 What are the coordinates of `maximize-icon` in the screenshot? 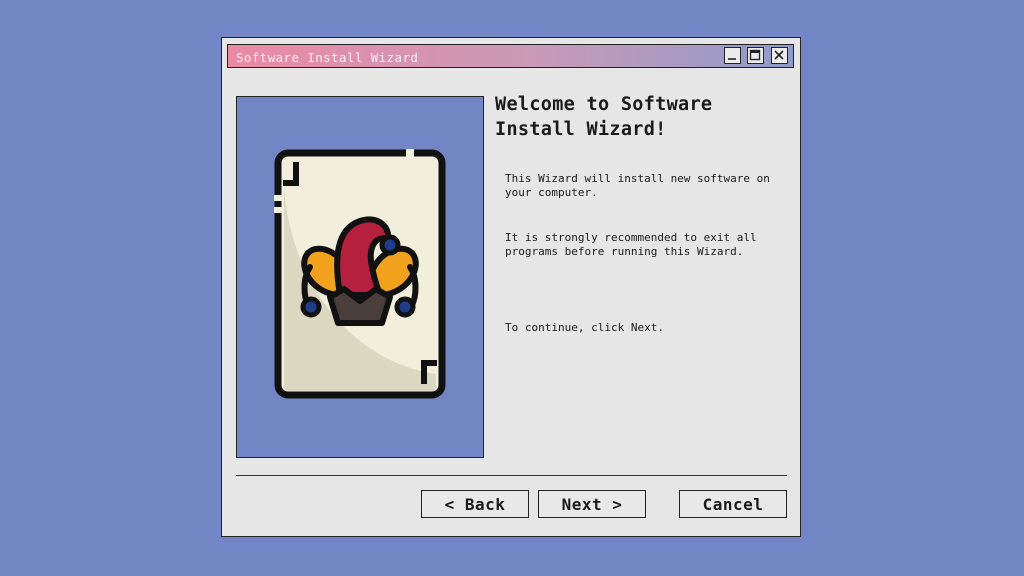 It's located at (755, 55).